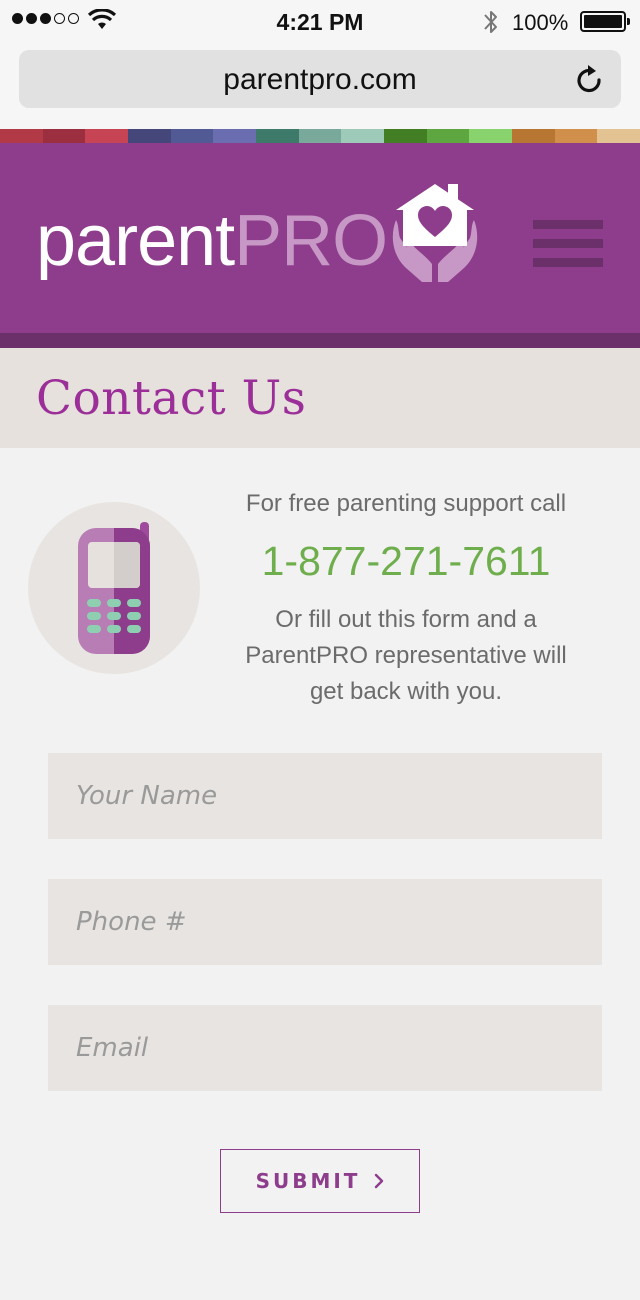 The height and width of the screenshot is (1300, 640). Describe the element at coordinates (590, 79) in the screenshot. I see `reload-icon` at that location.